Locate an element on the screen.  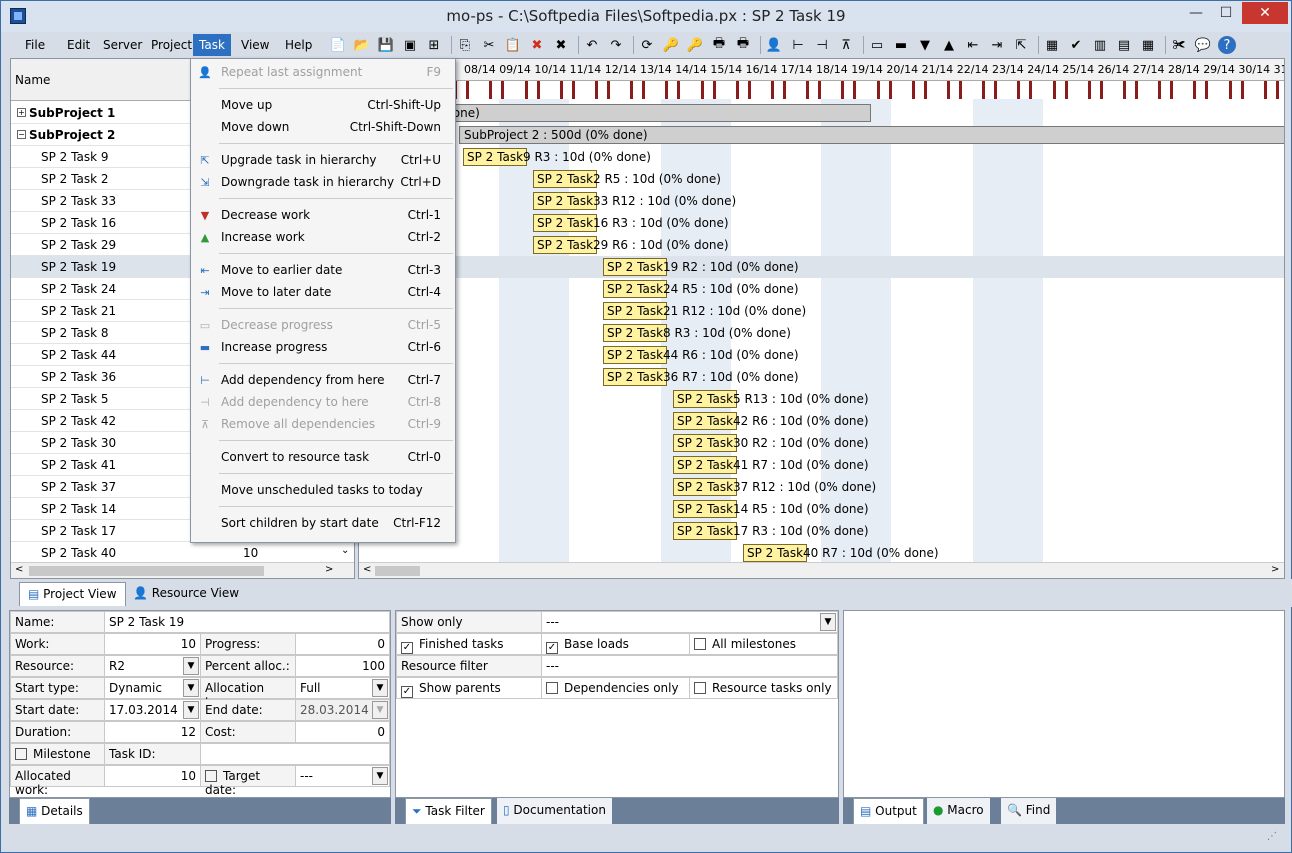
allocation-type-select: Full ▼ is located at coordinates (342, 688).